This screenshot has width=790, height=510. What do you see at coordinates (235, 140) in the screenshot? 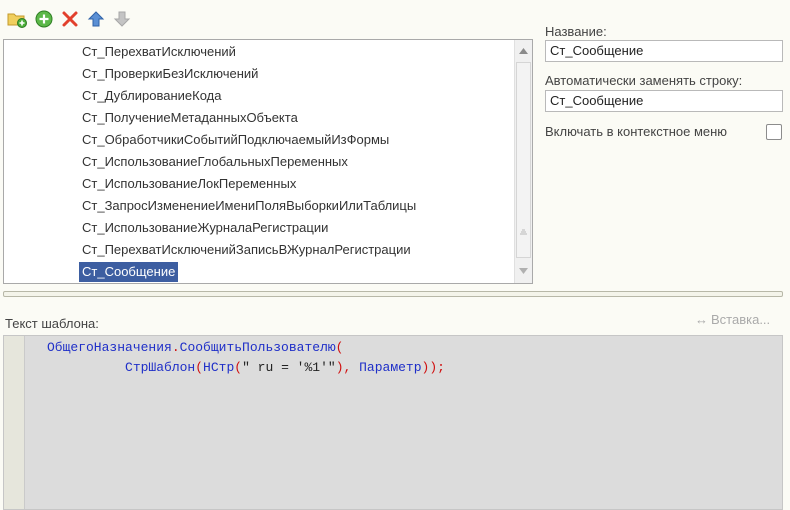
I see `tree-item: Ст_ОбработчикиСобытийПодключаемыйИзФормы` at bounding box center [235, 140].